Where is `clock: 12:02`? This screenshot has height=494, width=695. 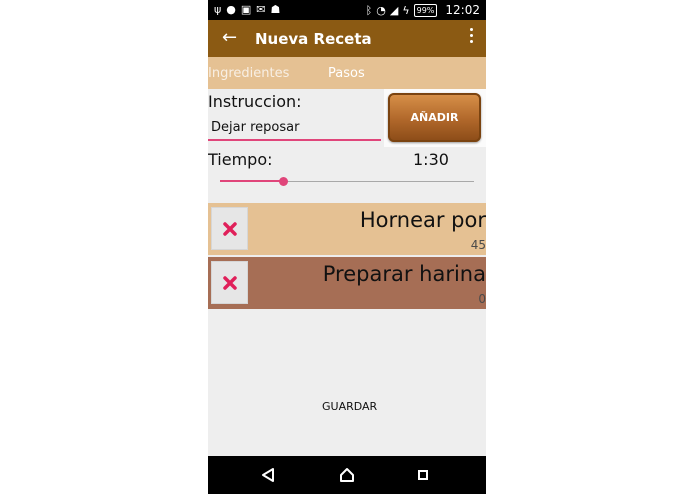 clock: 12:02 is located at coordinates (462, 10).